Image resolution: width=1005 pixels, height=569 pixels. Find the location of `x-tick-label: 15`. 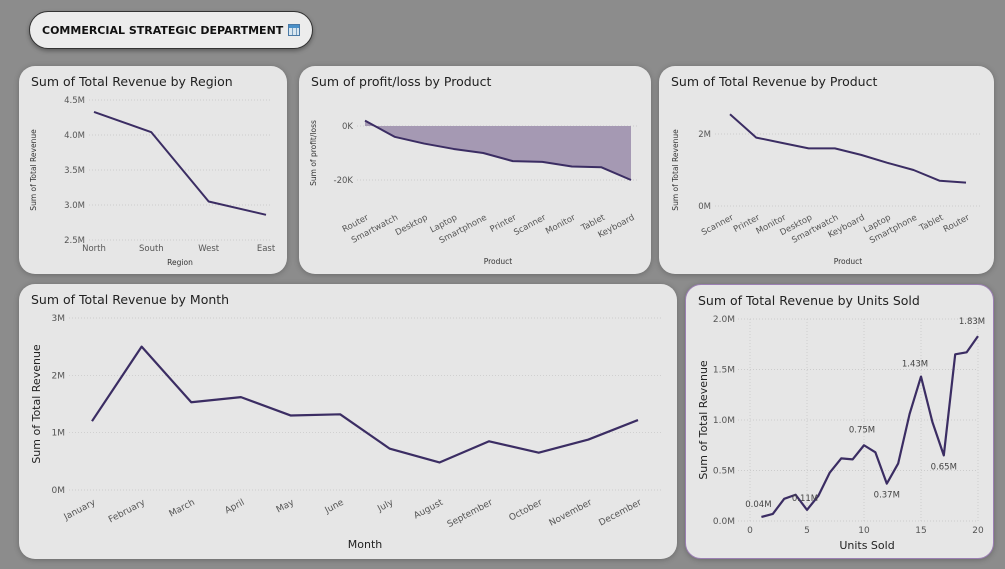

x-tick-label: 15 is located at coordinates (920, 531).